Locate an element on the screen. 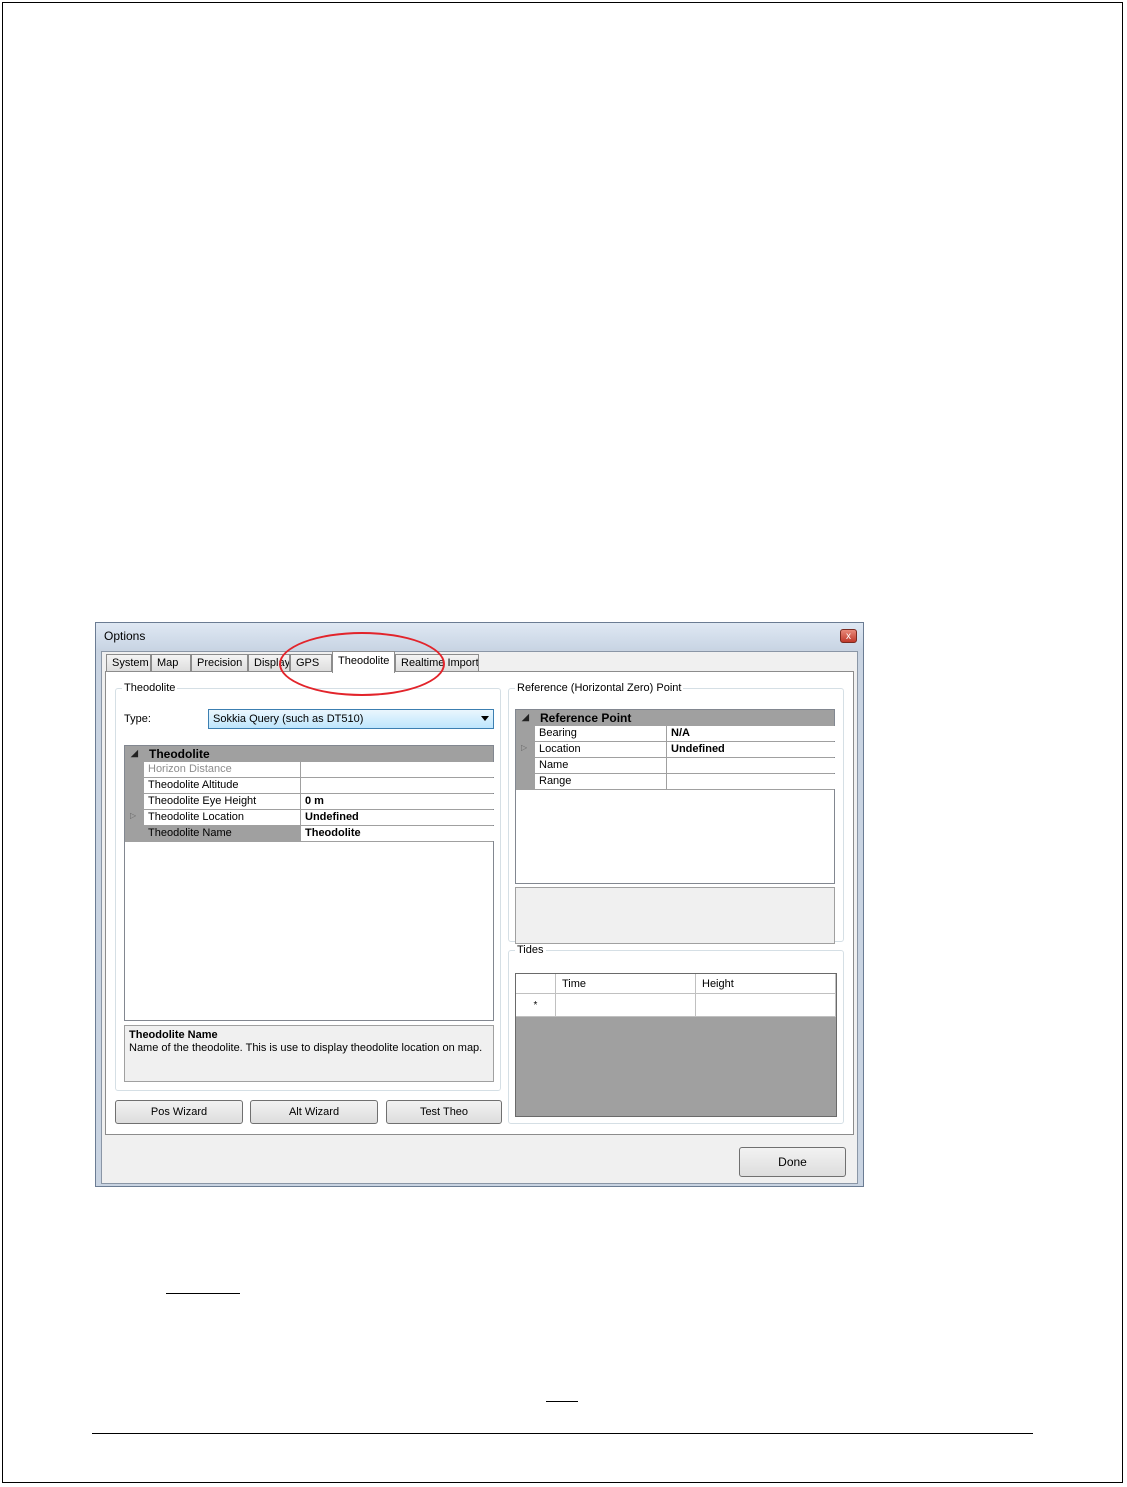 The image size is (1127, 1487). property-name: Name is located at coordinates (601, 765).